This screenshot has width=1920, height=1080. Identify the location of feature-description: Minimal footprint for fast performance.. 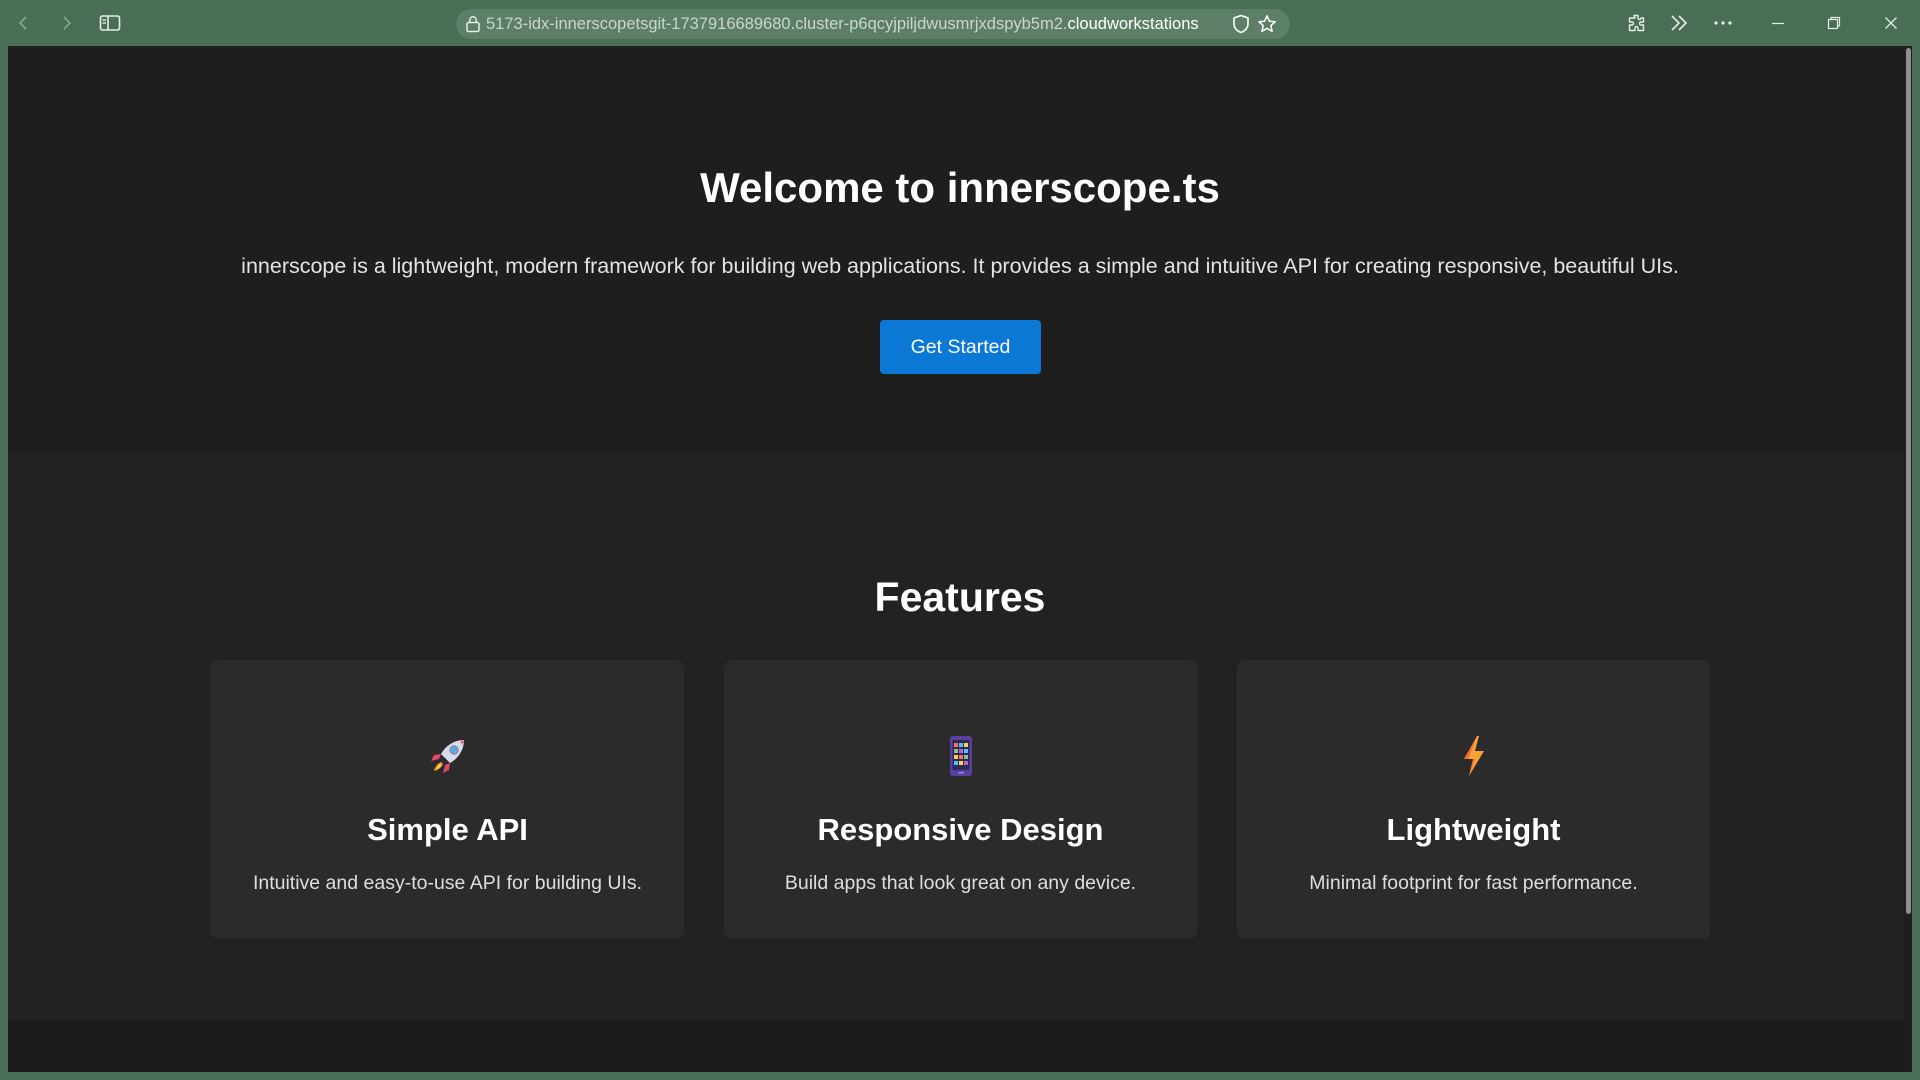
(1473, 883).